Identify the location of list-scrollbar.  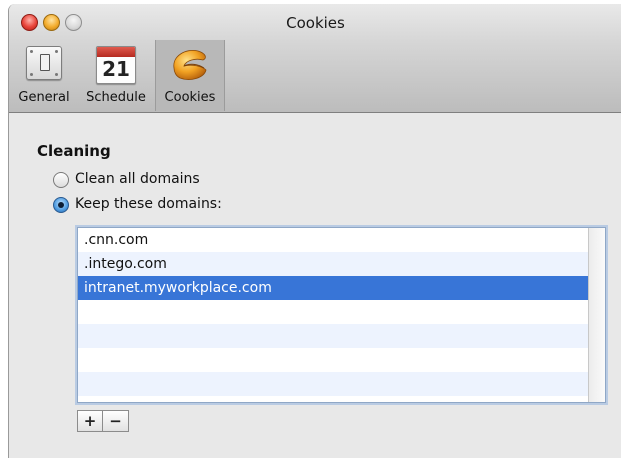
(596, 315).